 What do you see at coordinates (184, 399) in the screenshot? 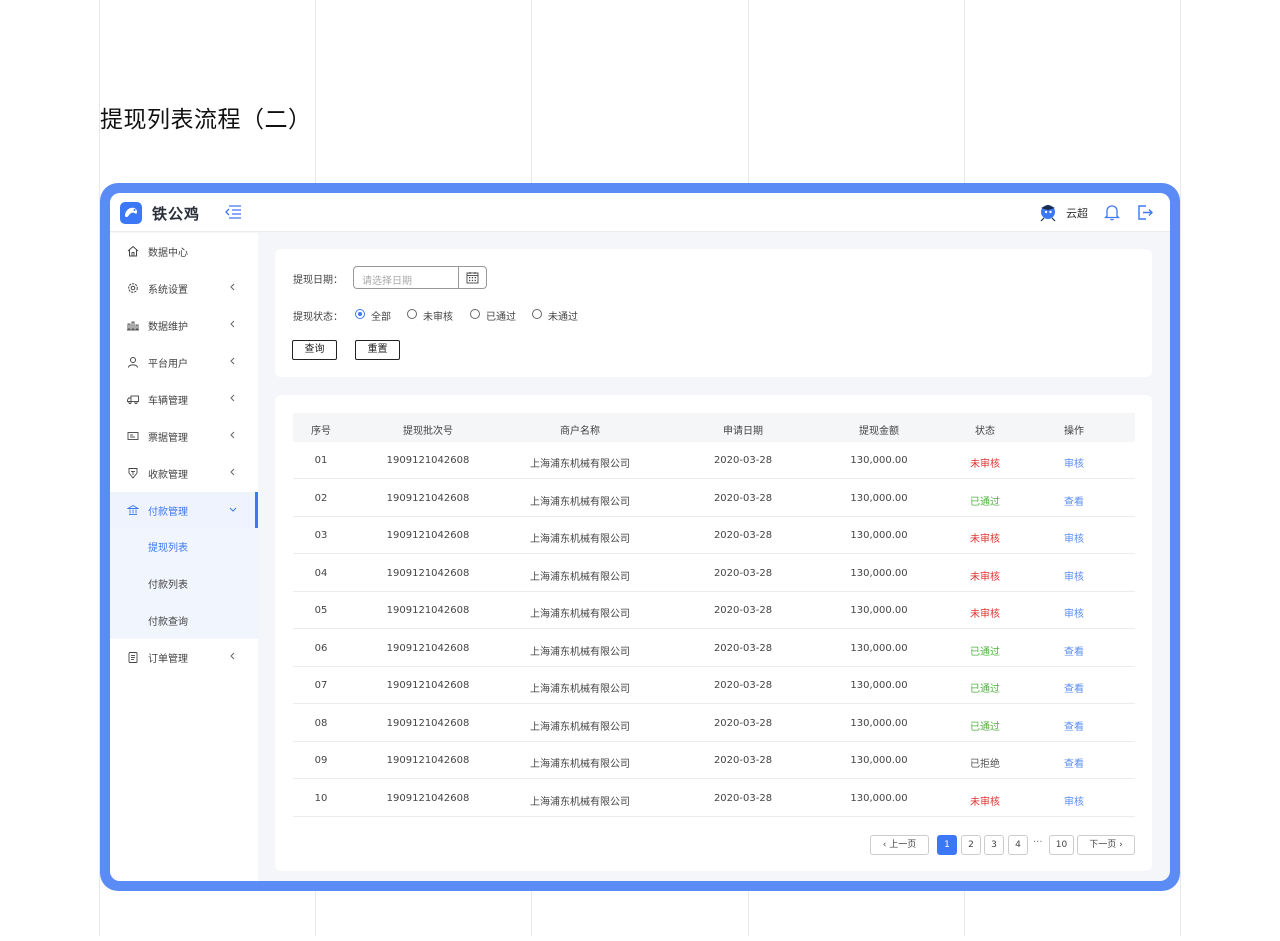
I see `sidebar-item-vehicle-management: 车辆管理` at bounding box center [184, 399].